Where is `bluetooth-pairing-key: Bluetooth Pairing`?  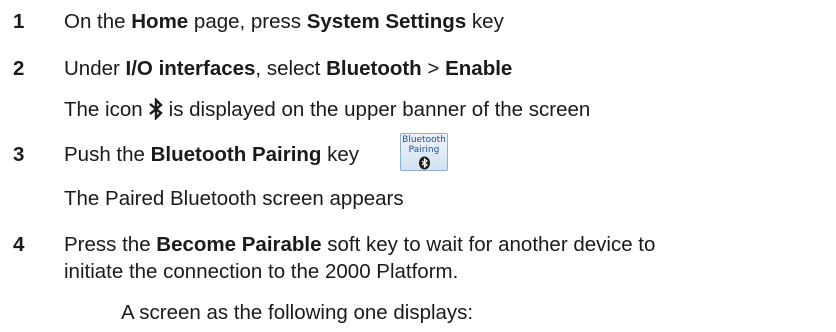
bluetooth-pairing-key: Bluetooth Pairing is located at coordinates (424, 152).